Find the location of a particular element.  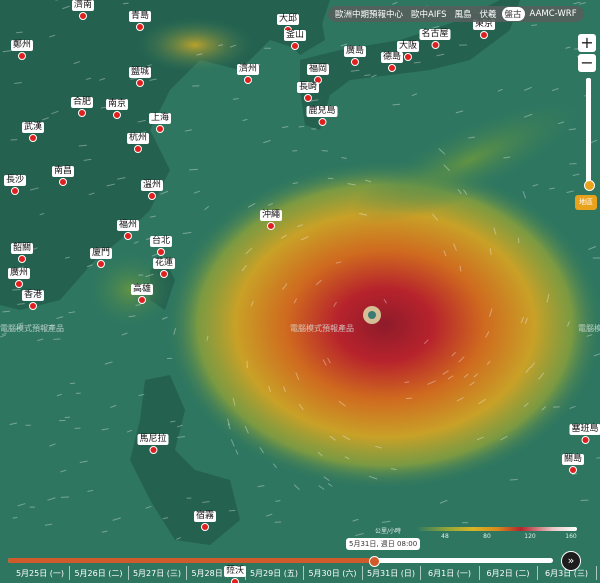

timeline-next-button: » is located at coordinates (571, 561).